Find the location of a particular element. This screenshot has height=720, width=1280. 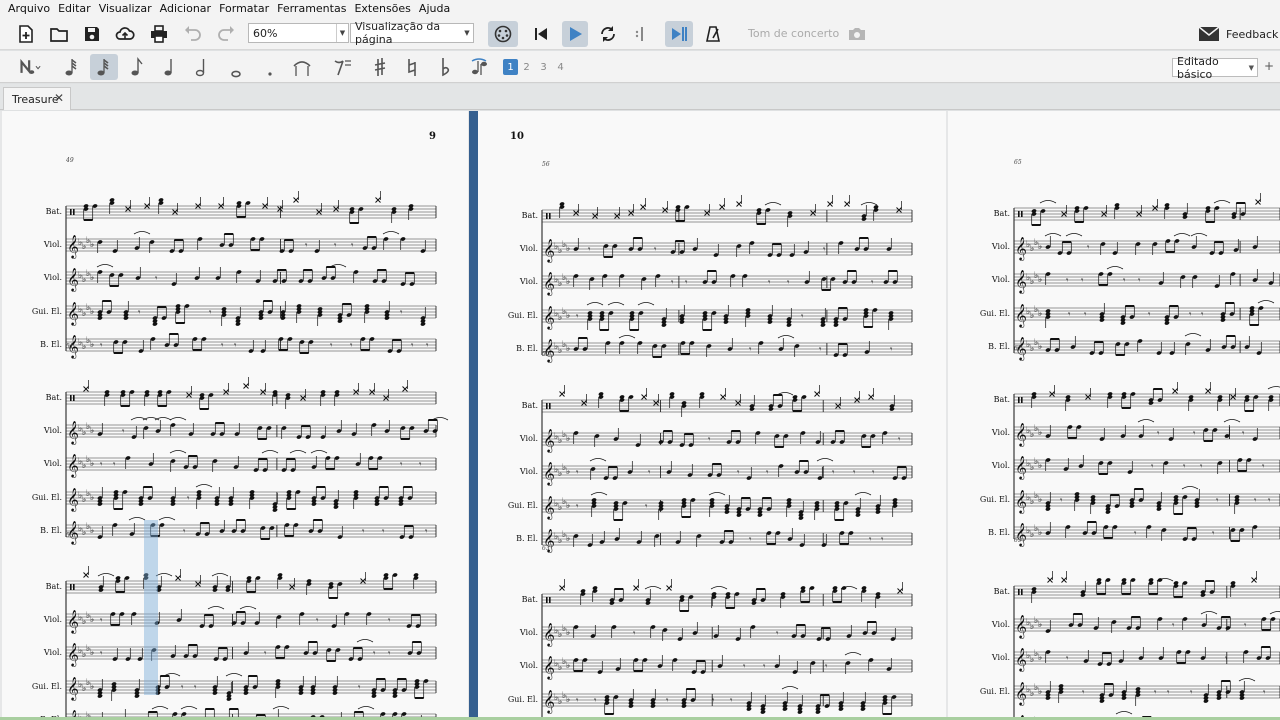

workspace-combo: Editado básico ▼ is located at coordinates (1215, 68).